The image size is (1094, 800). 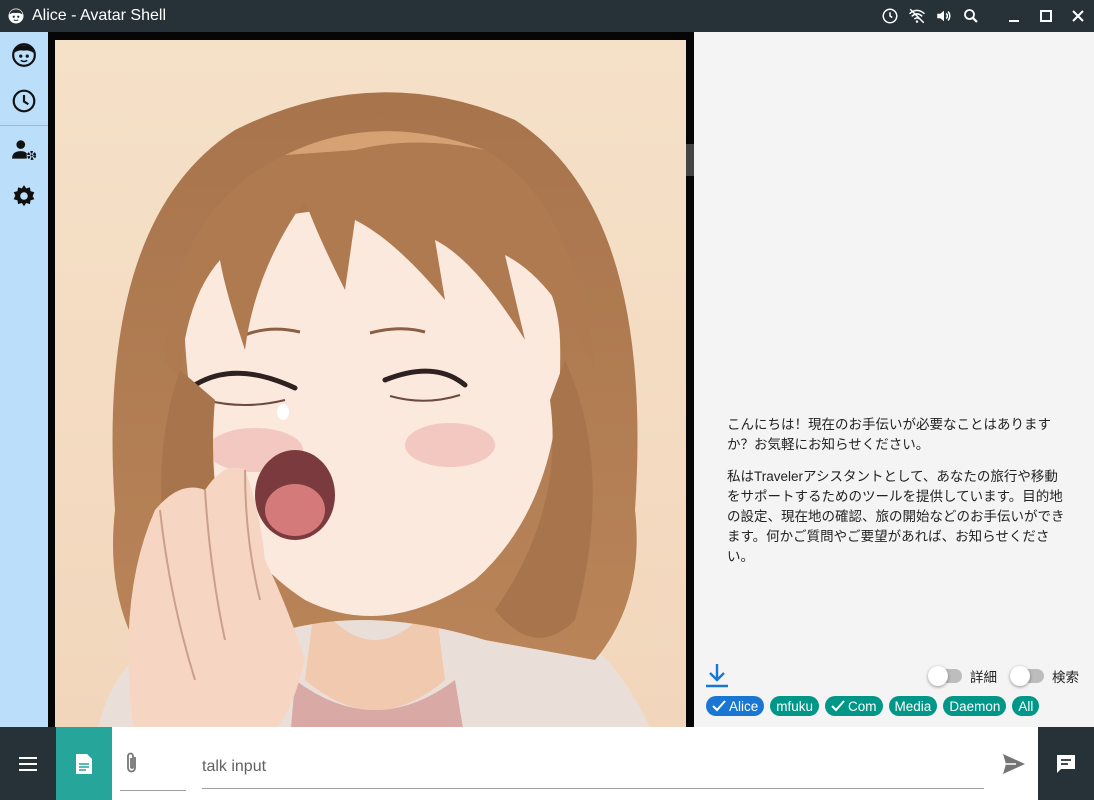 I want to click on chip-label: Media, so click(x=913, y=706).